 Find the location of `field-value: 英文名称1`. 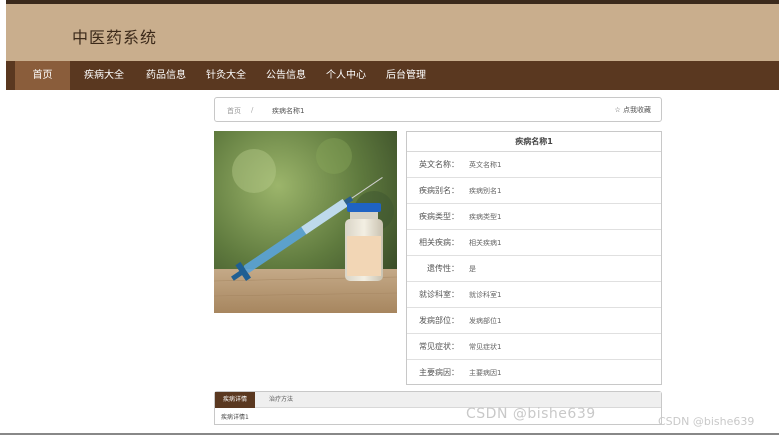

field-value: 英文名称1 is located at coordinates (485, 165).